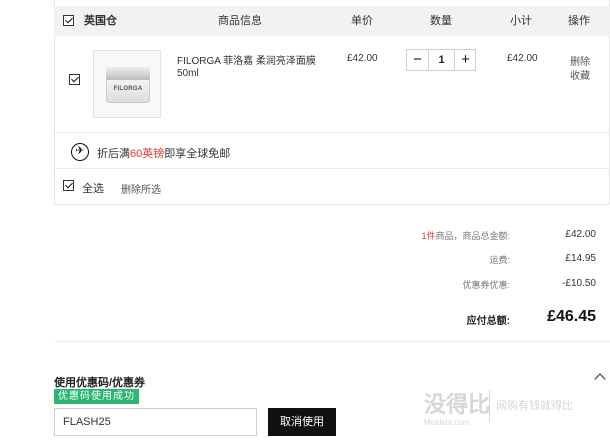  Describe the element at coordinates (128, 89) in the screenshot. I see `product-jar-brand: FILORGA` at that location.